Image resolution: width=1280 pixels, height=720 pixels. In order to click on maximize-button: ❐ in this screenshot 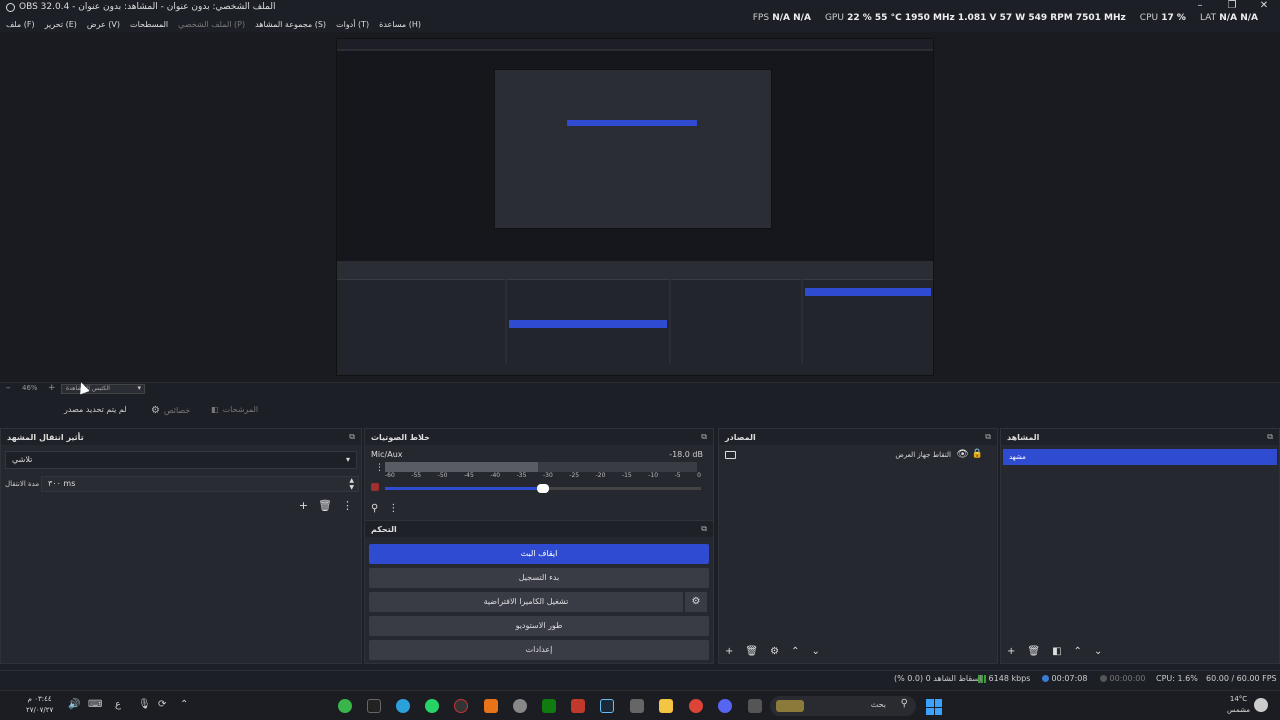, I will do `click(1232, 7)`.